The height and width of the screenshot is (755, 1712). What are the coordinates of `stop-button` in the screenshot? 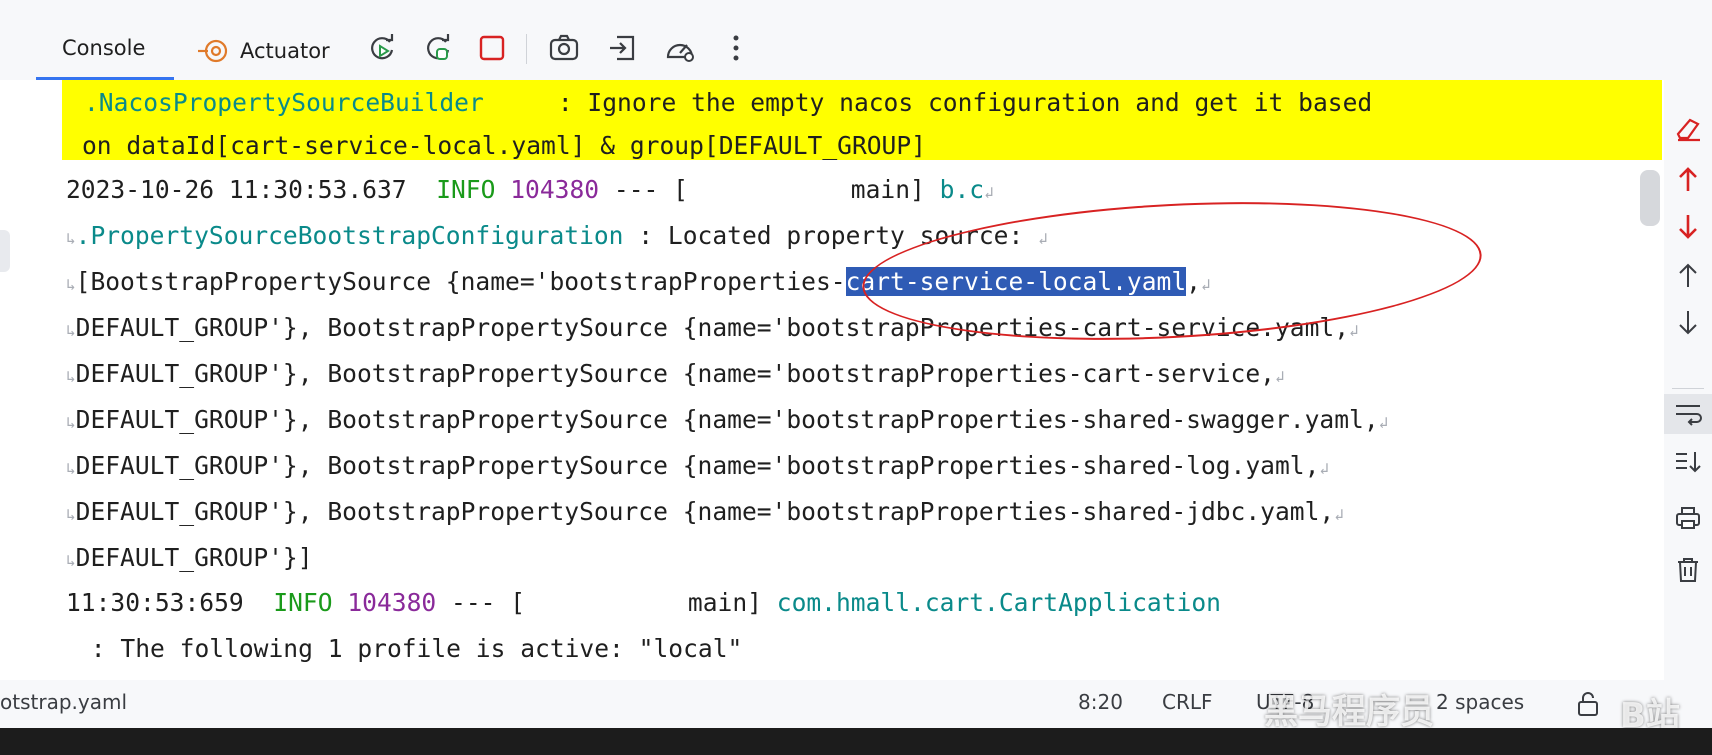 It's located at (492, 48).